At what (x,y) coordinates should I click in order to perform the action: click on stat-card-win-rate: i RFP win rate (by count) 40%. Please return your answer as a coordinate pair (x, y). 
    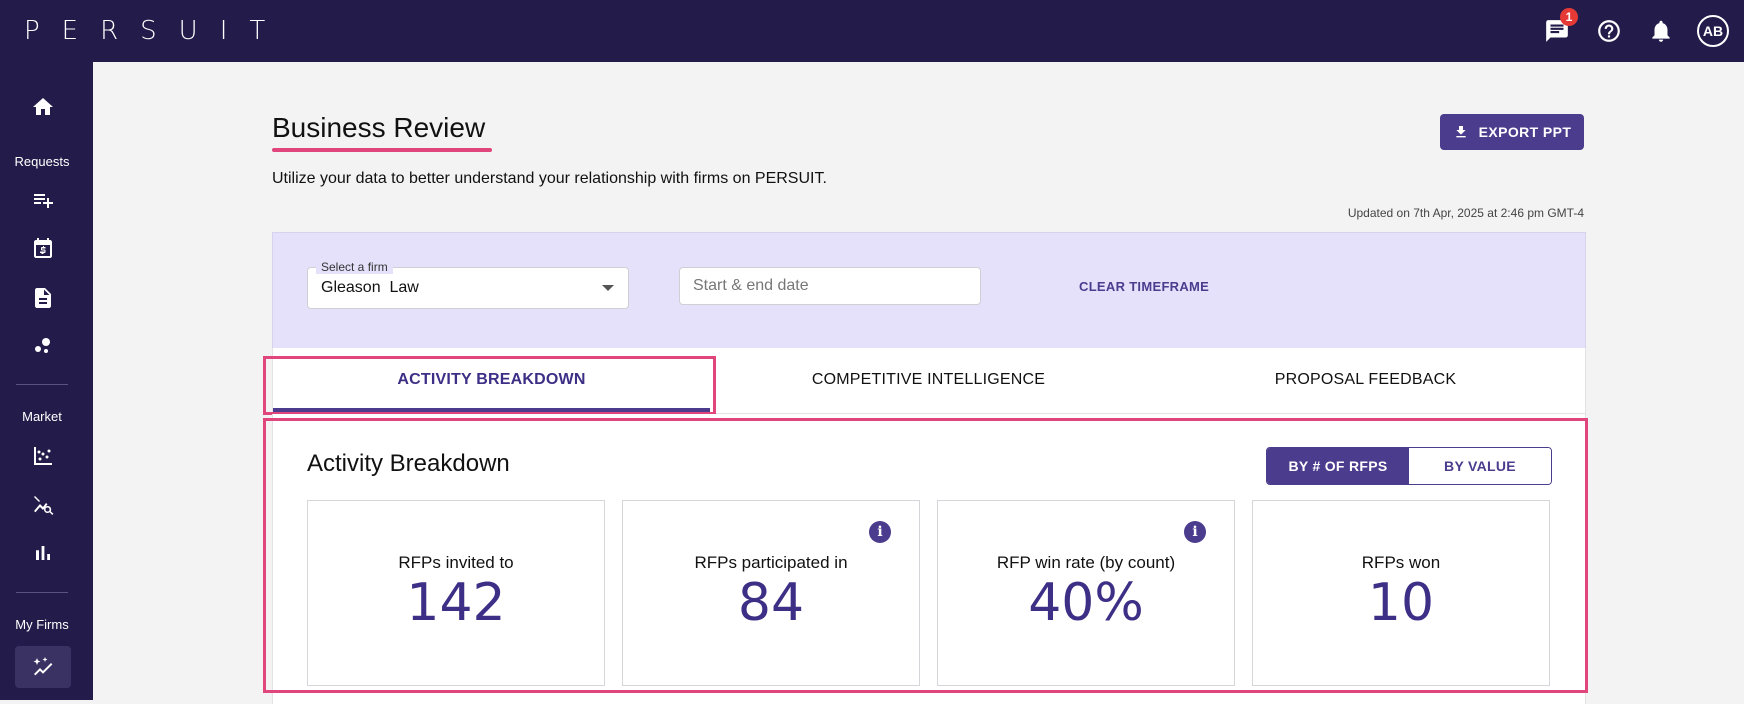
    Looking at the image, I should click on (1086, 593).